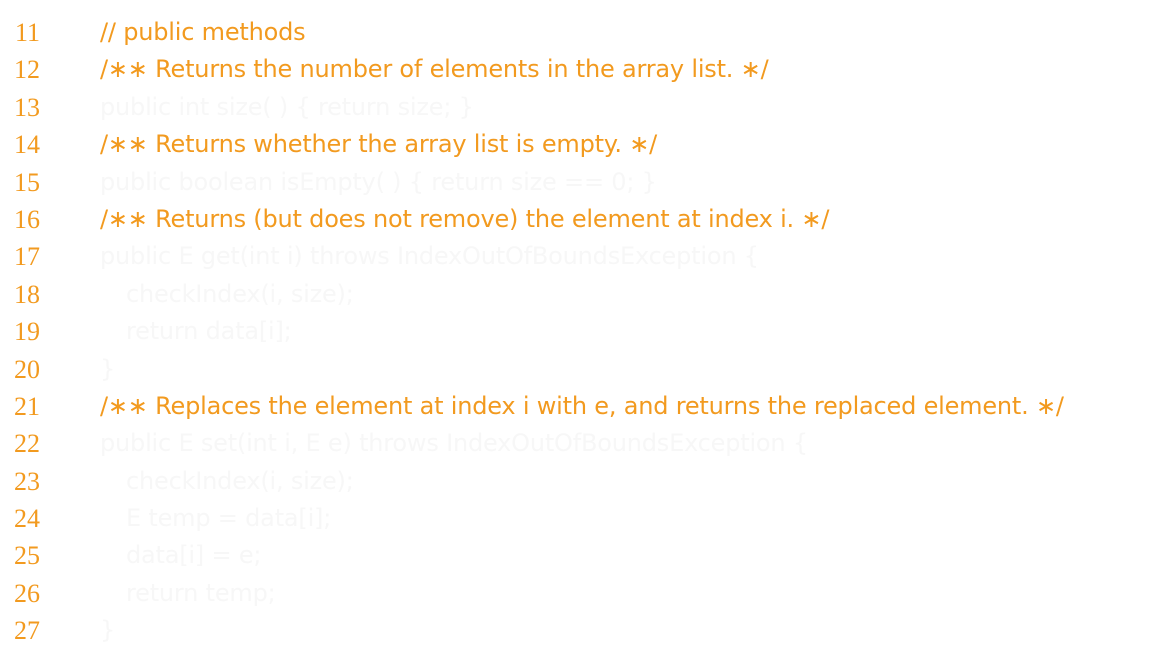 This screenshot has width=1166, height=650. Describe the element at coordinates (27, 369) in the screenshot. I see `line-number: 20` at that location.